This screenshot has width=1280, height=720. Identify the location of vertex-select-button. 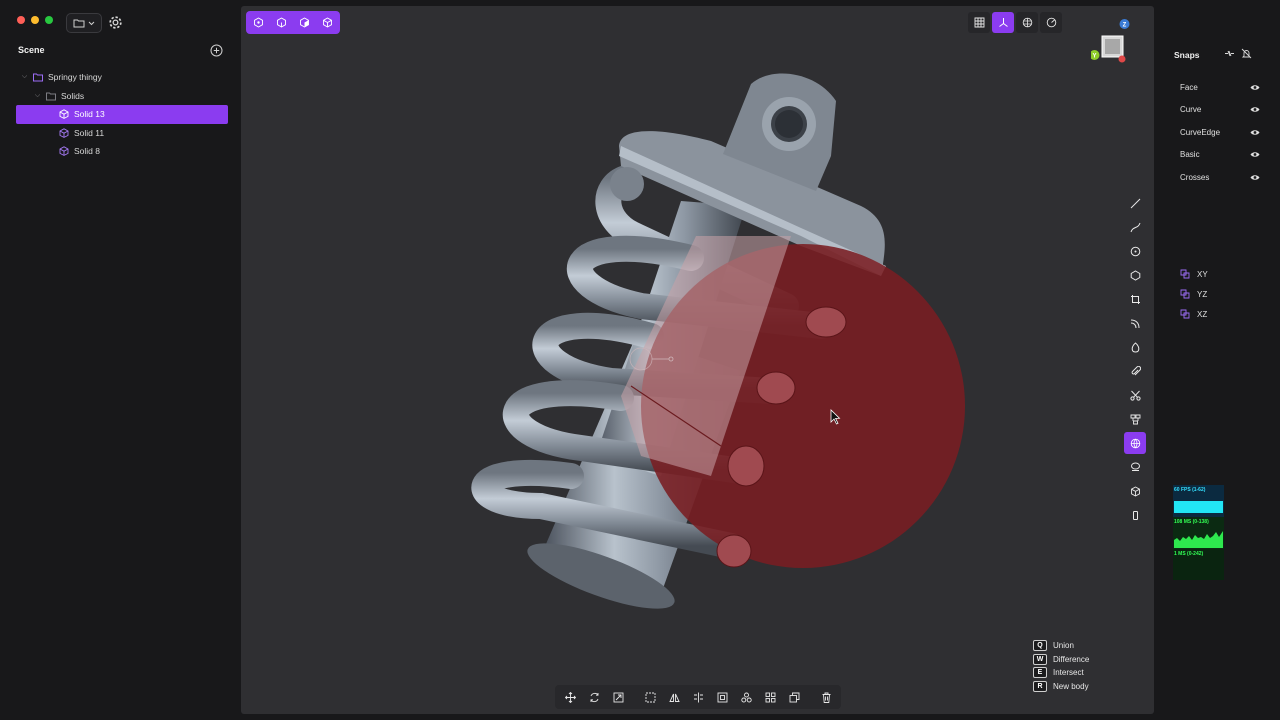
(258, 22).